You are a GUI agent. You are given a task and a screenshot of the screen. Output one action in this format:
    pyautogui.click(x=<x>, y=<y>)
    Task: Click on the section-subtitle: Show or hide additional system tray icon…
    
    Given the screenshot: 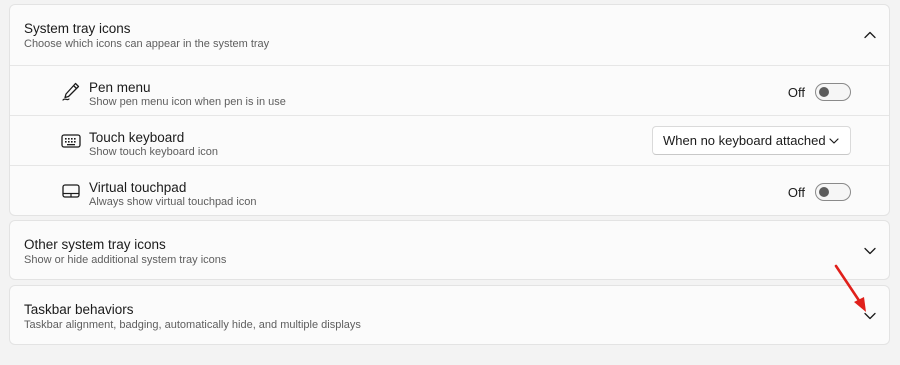 What is the action you would take?
    pyautogui.click(x=125, y=260)
    